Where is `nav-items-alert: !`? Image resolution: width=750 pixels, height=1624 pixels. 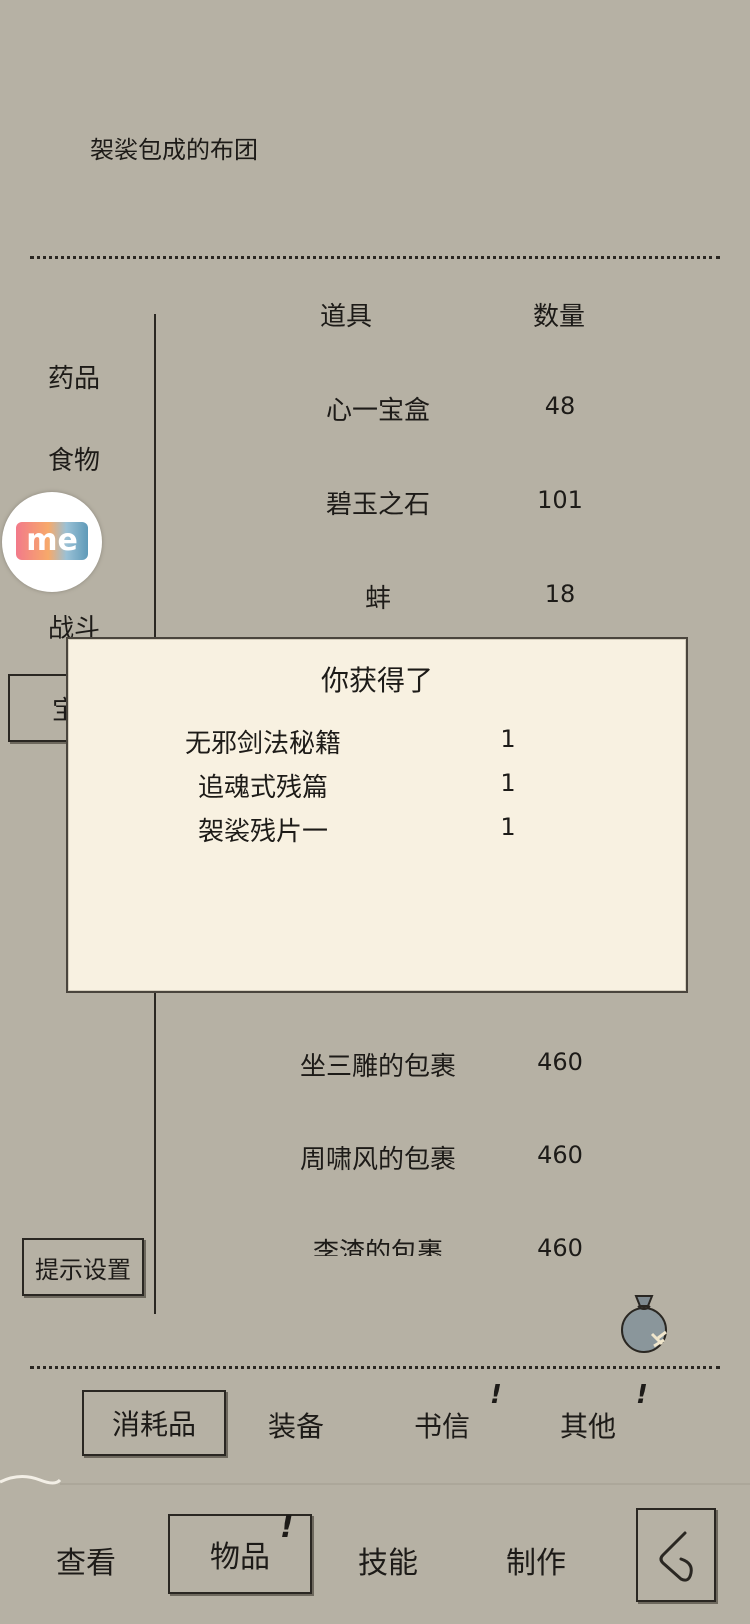
nav-items-alert: ! is located at coordinates (287, 1527).